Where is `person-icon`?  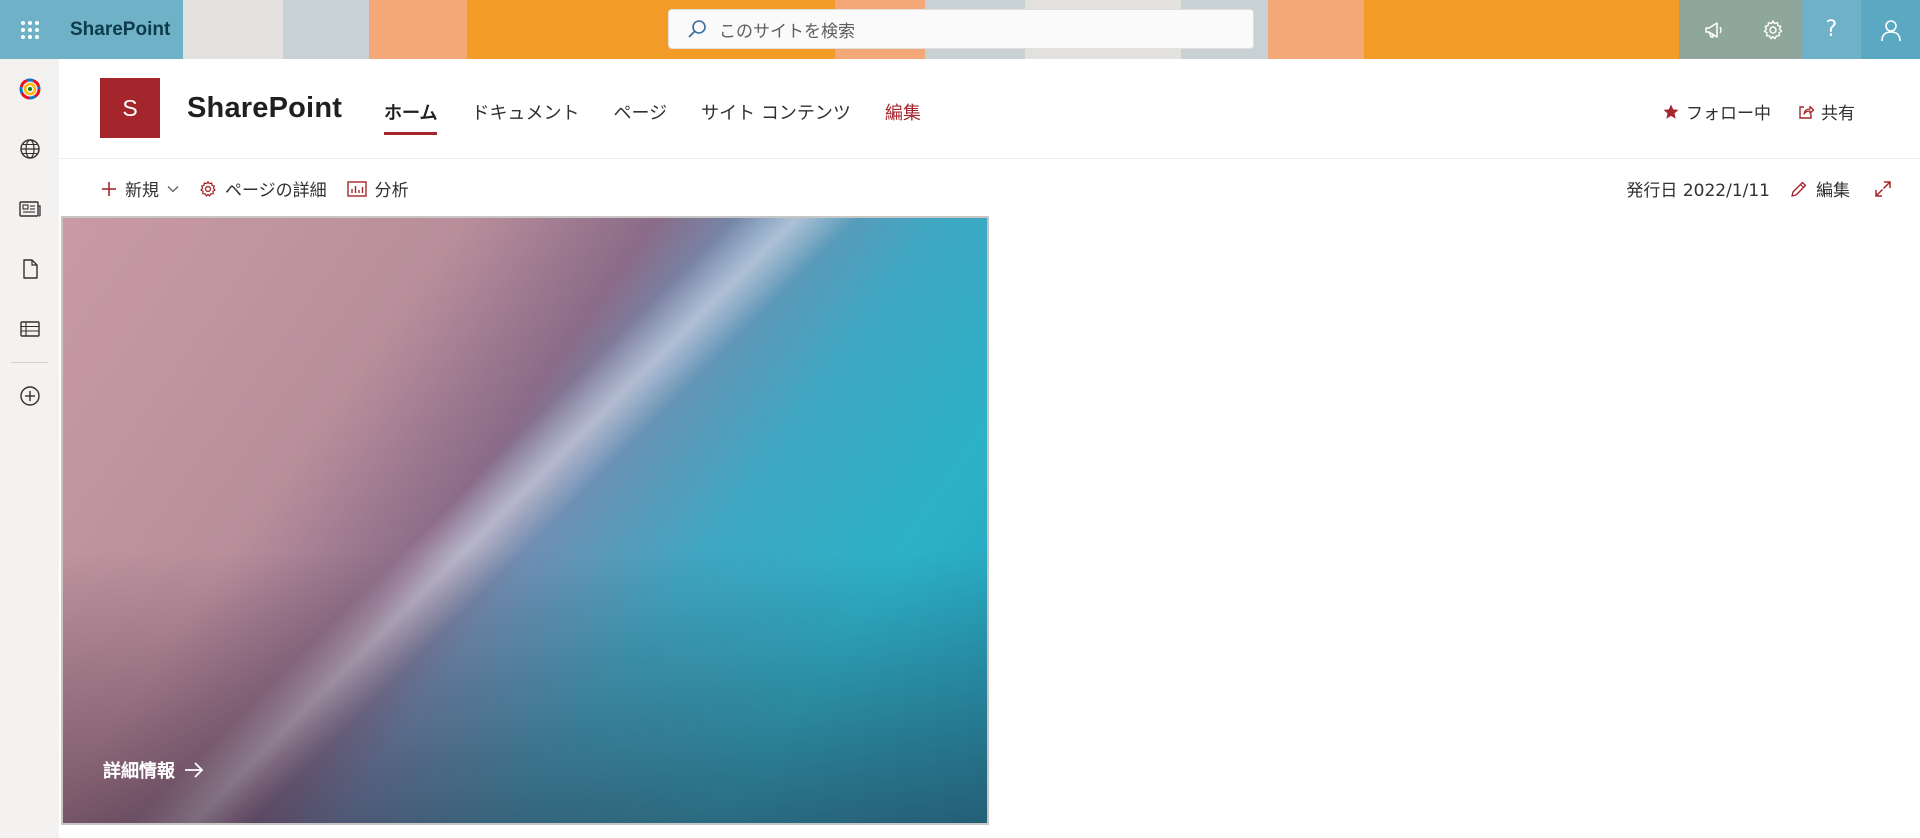 person-icon is located at coordinates (1890, 30).